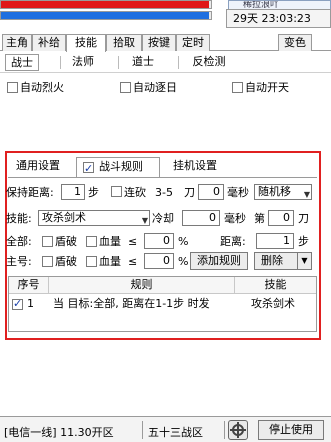 The image size is (331, 442). Describe the element at coordinates (275, 285) in the screenshot. I see `rule-list-header-skill: 技能` at that location.